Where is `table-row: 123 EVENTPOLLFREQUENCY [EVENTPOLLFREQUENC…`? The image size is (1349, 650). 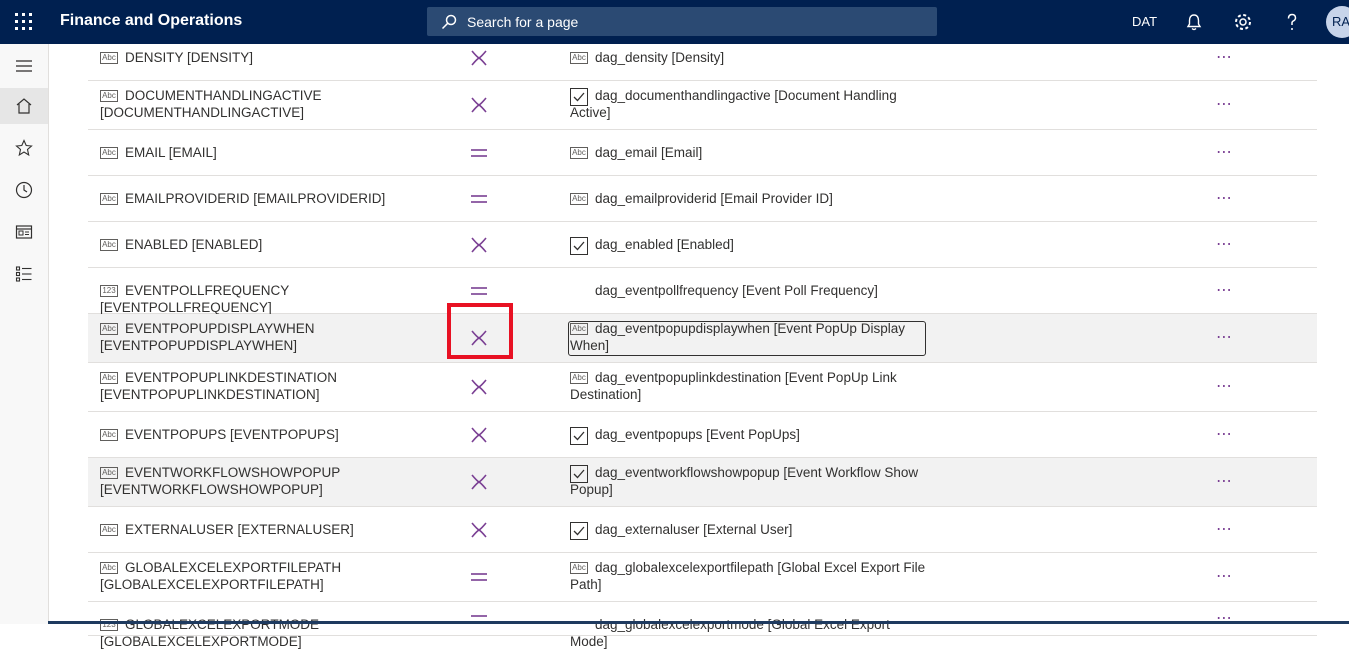 table-row: 123 EVENTPOLLFREQUENCY [EVENTPOLLFREQUENC… is located at coordinates (702, 291).